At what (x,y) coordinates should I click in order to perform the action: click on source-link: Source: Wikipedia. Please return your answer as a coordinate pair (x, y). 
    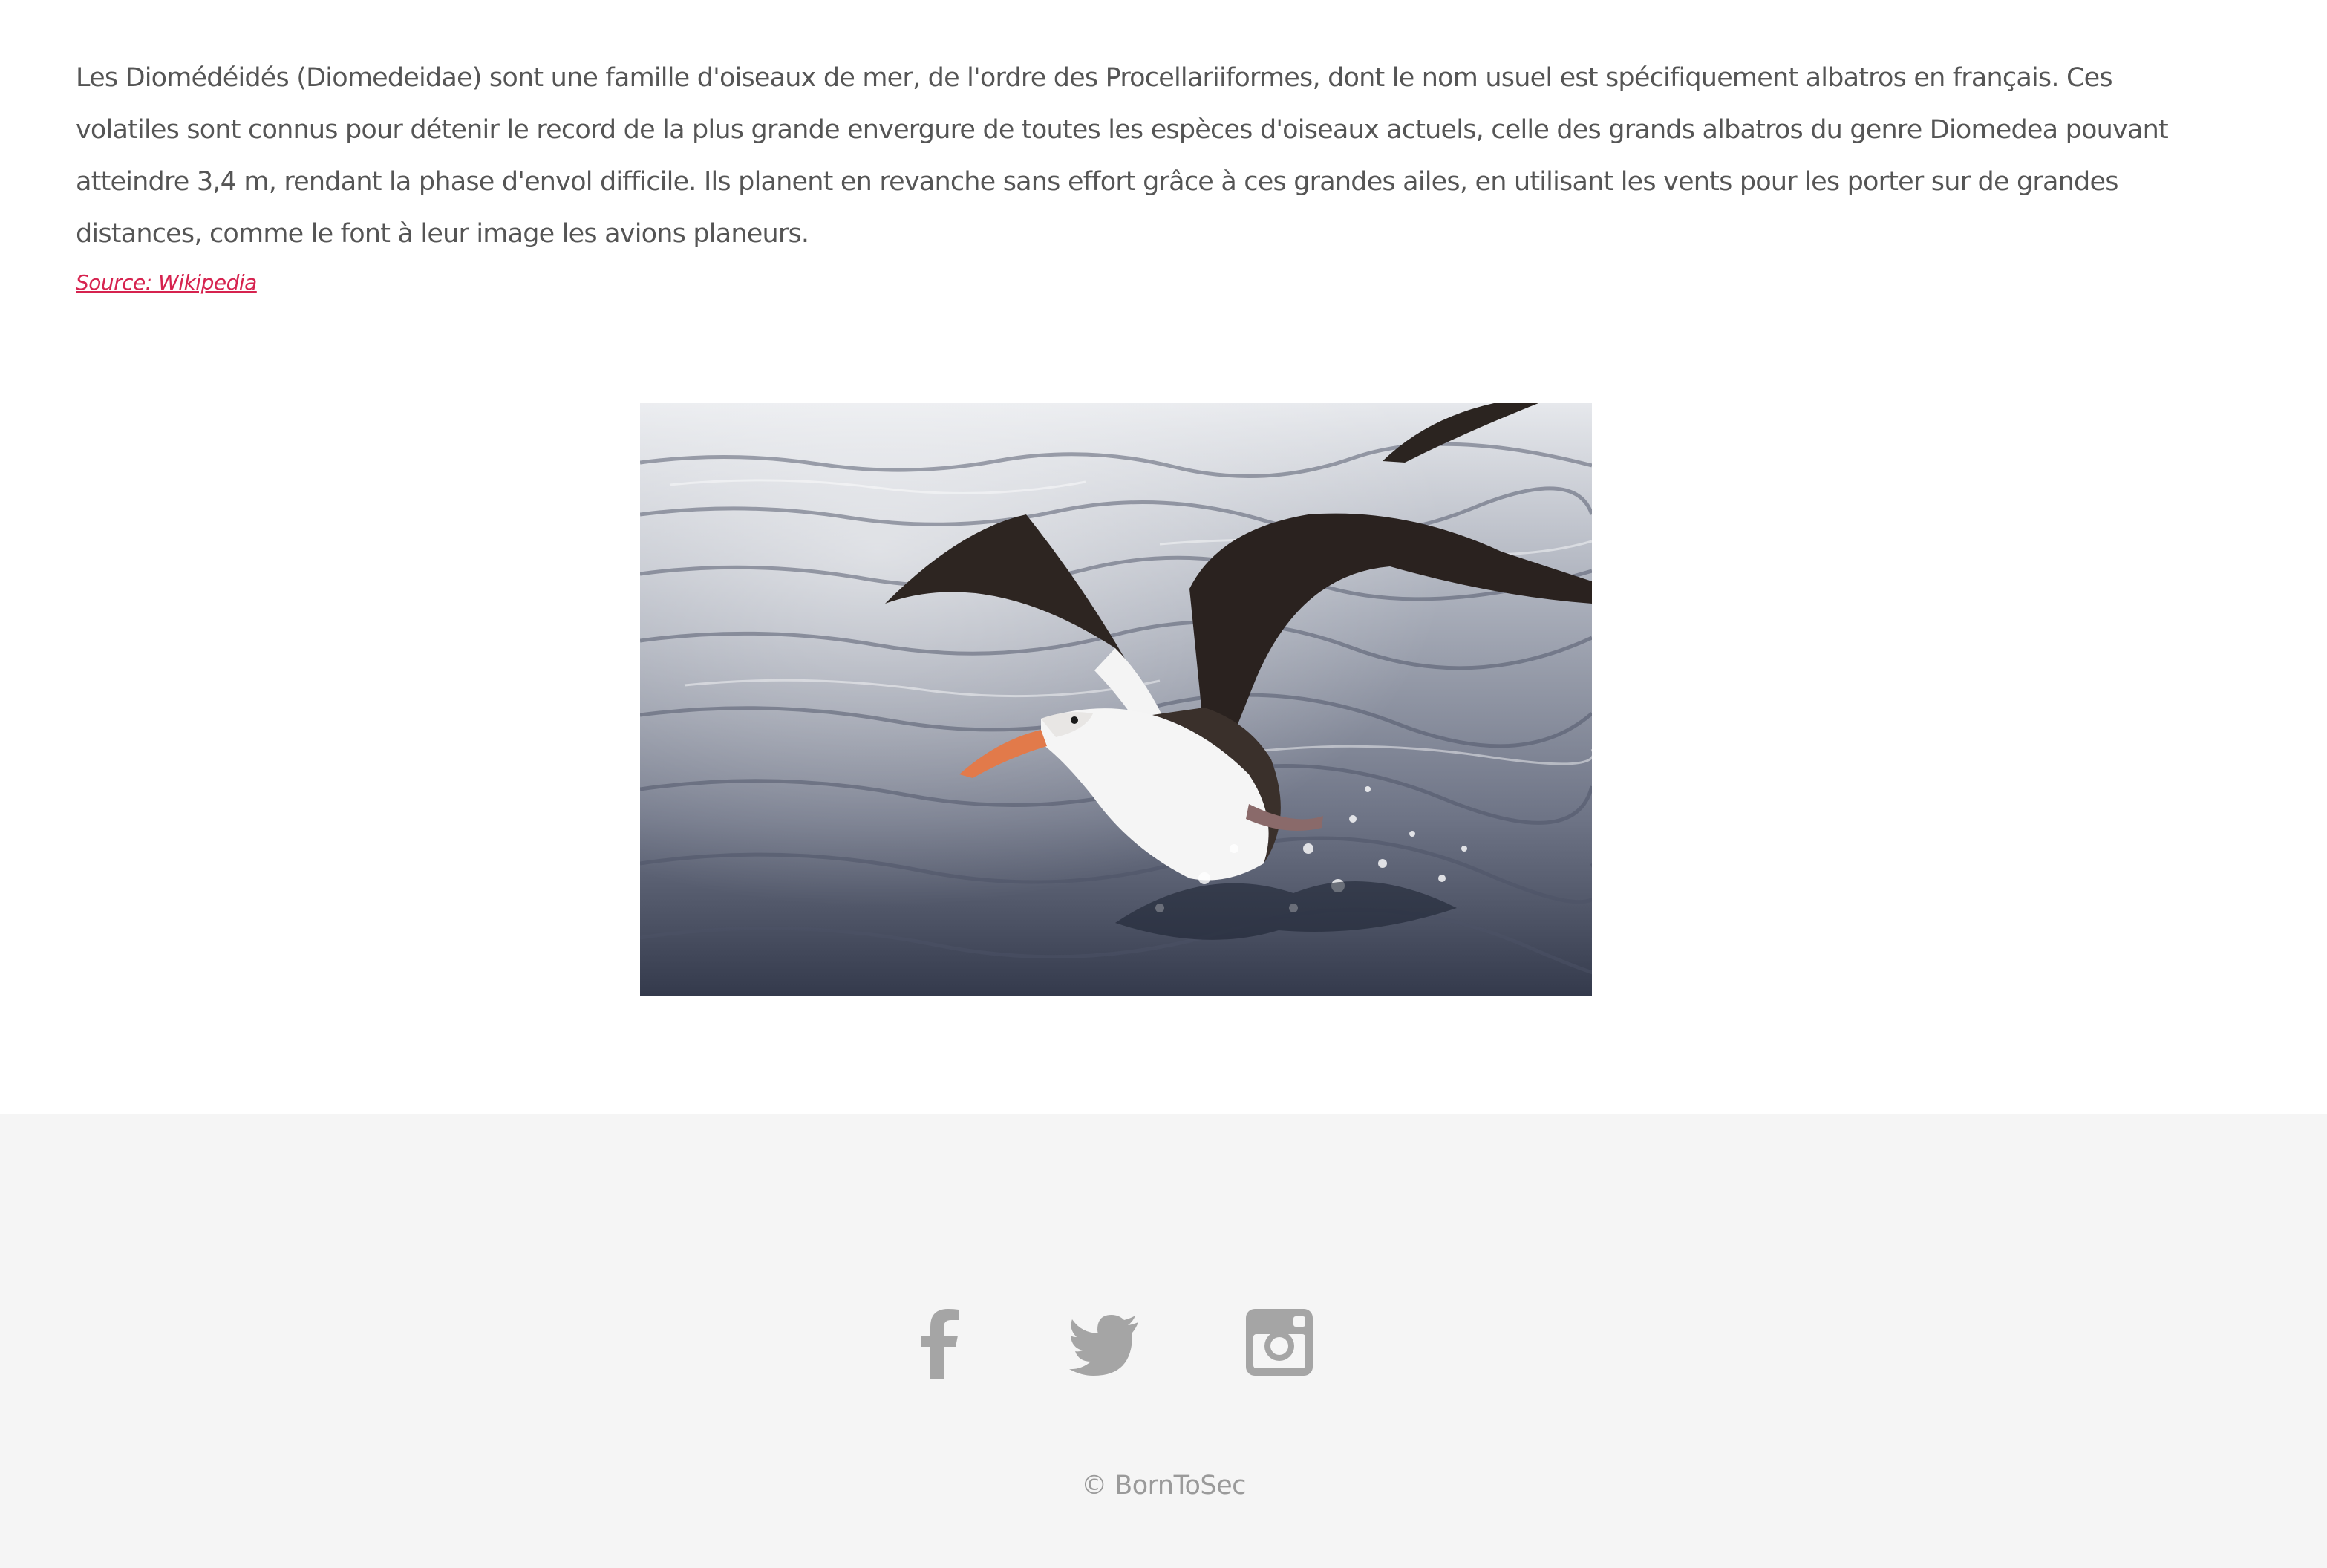
    Looking at the image, I should click on (166, 282).